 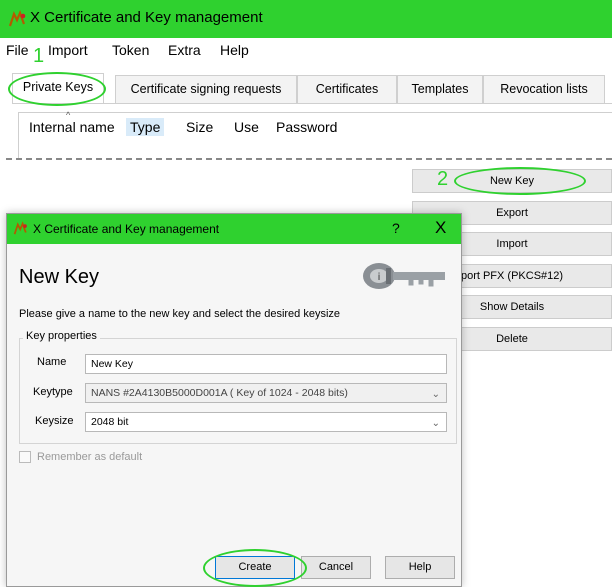 What do you see at coordinates (266, 364) in the screenshot?
I see `name-field: New Key` at bounding box center [266, 364].